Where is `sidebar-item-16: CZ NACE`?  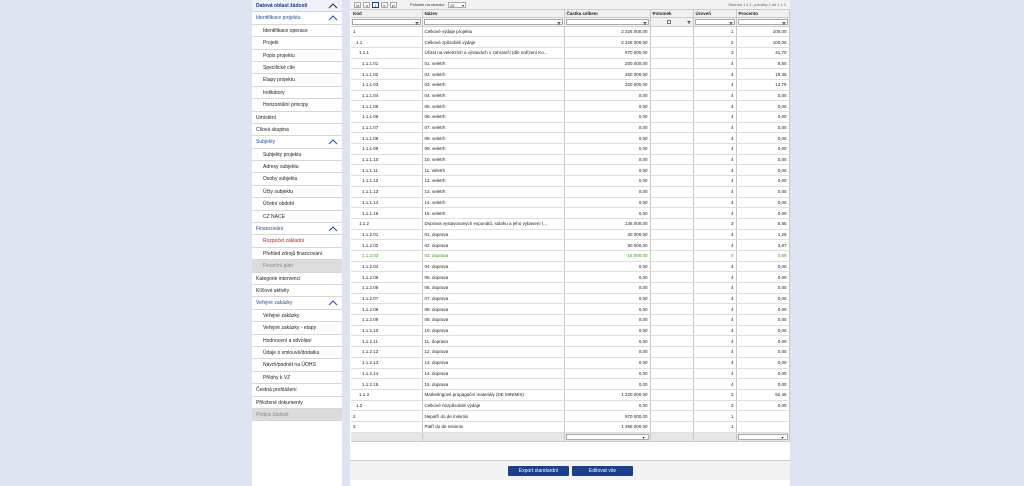 sidebar-item-16: CZ NACE is located at coordinates (297, 217).